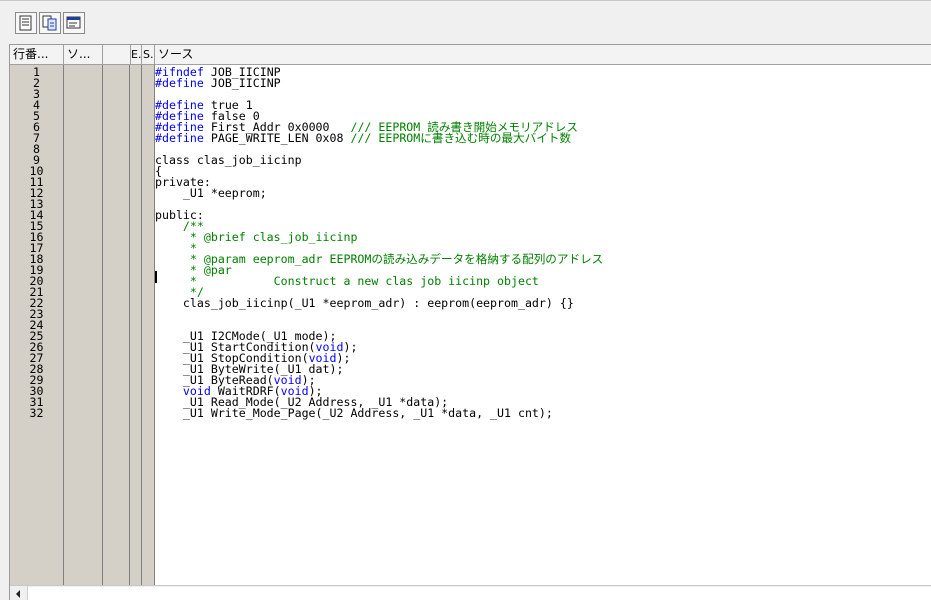  I want to click on source-view-button, so click(26, 23).